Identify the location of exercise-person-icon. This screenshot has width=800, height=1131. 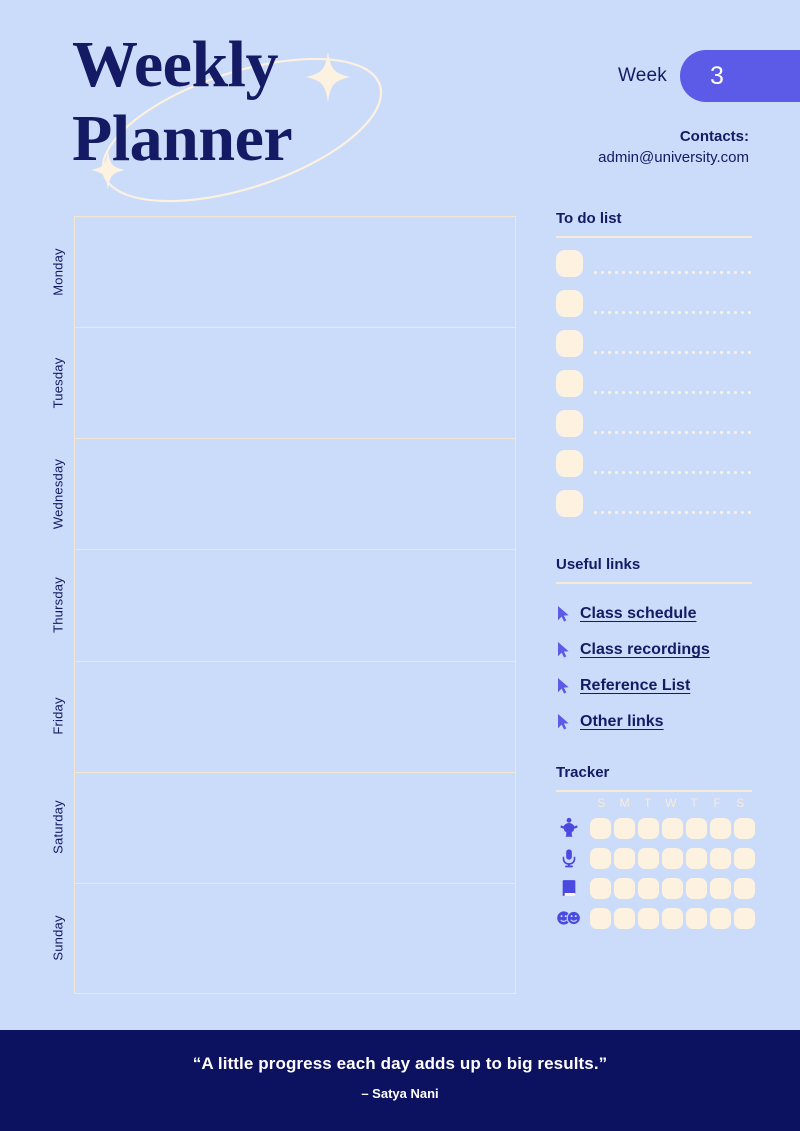
(569, 828).